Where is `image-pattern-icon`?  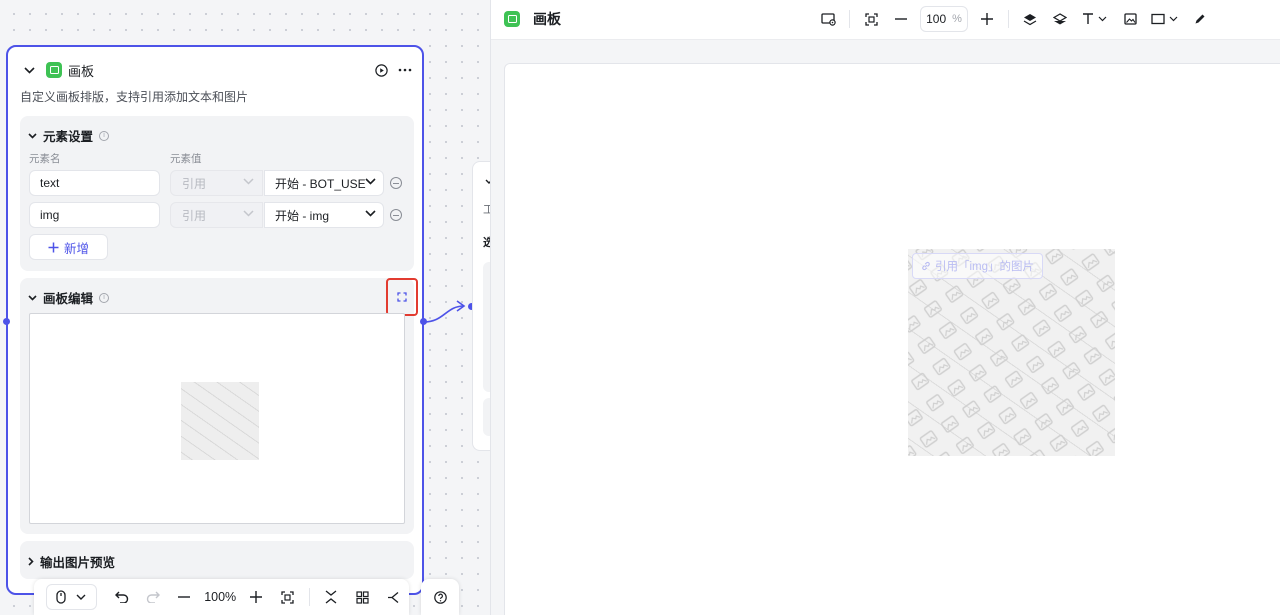 image-pattern-icon is located at coordinates (1011, 352).